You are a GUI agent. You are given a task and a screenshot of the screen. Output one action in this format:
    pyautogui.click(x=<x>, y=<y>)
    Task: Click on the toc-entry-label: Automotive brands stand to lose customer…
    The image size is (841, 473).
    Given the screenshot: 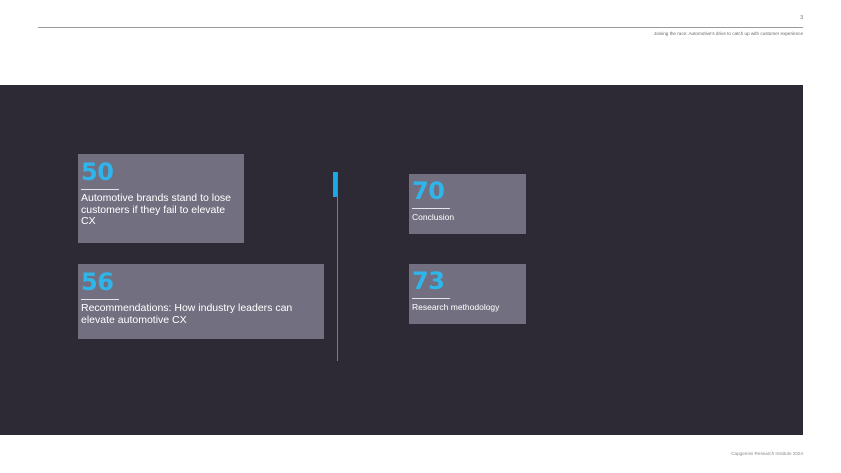 What is the action you would take?
    pyautogui.click(x=156, y=209)
    